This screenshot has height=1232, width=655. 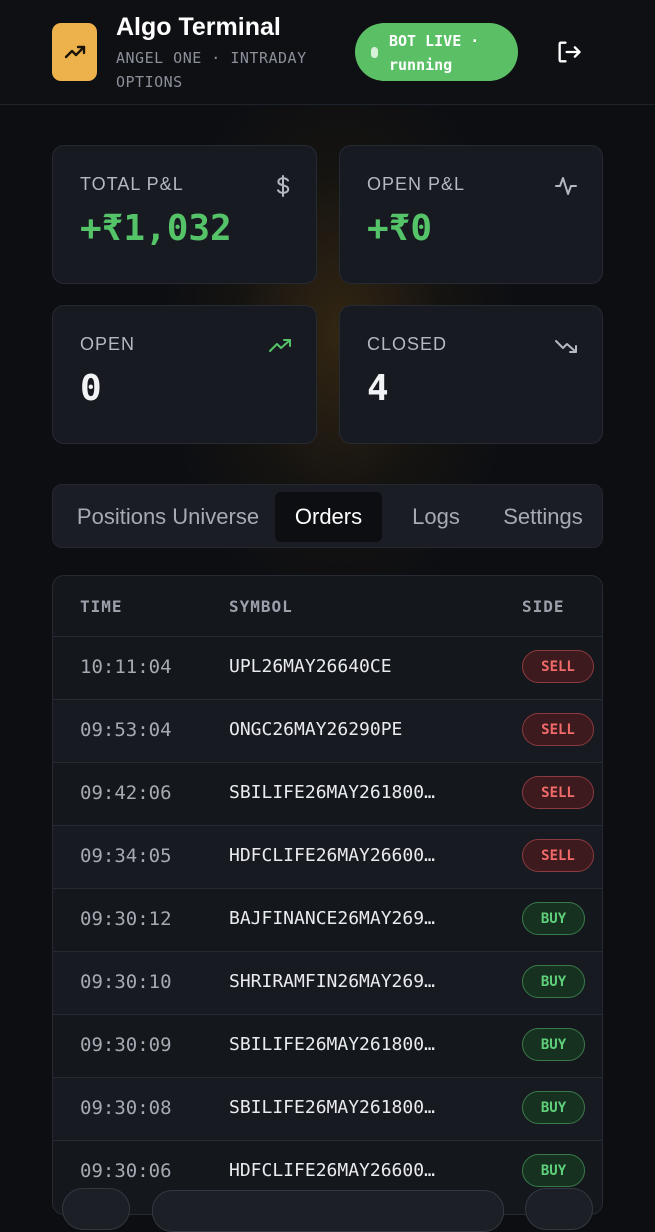 I want to click on table-row: 09:30:09 SBILIFE26MAY261800… BUY, so click(x=327, y=1045).